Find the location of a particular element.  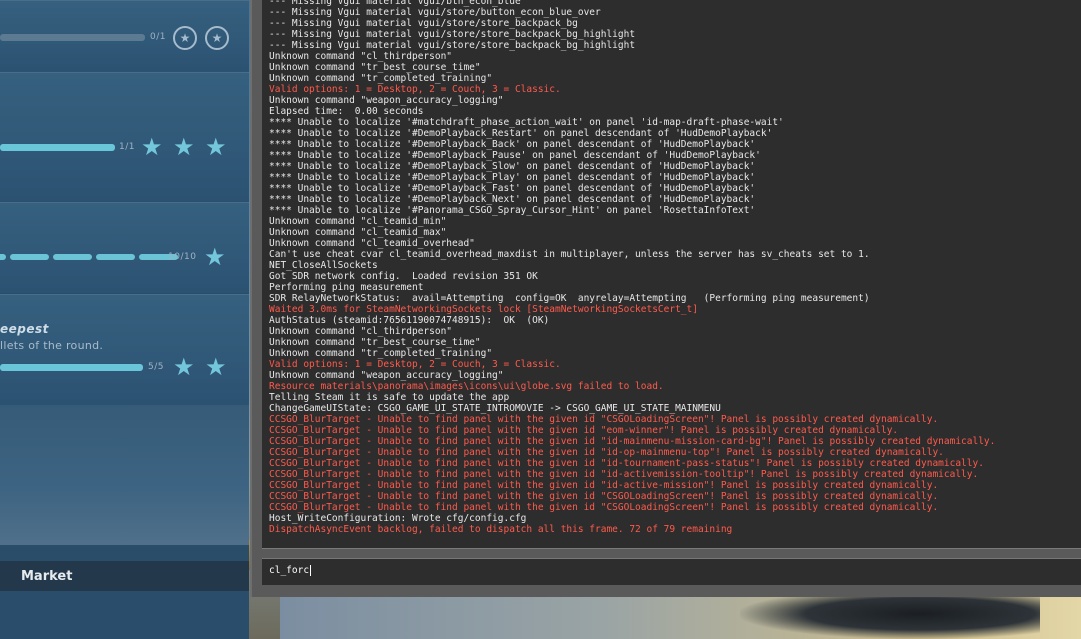

character-figure is located at coordinates (890, 618).